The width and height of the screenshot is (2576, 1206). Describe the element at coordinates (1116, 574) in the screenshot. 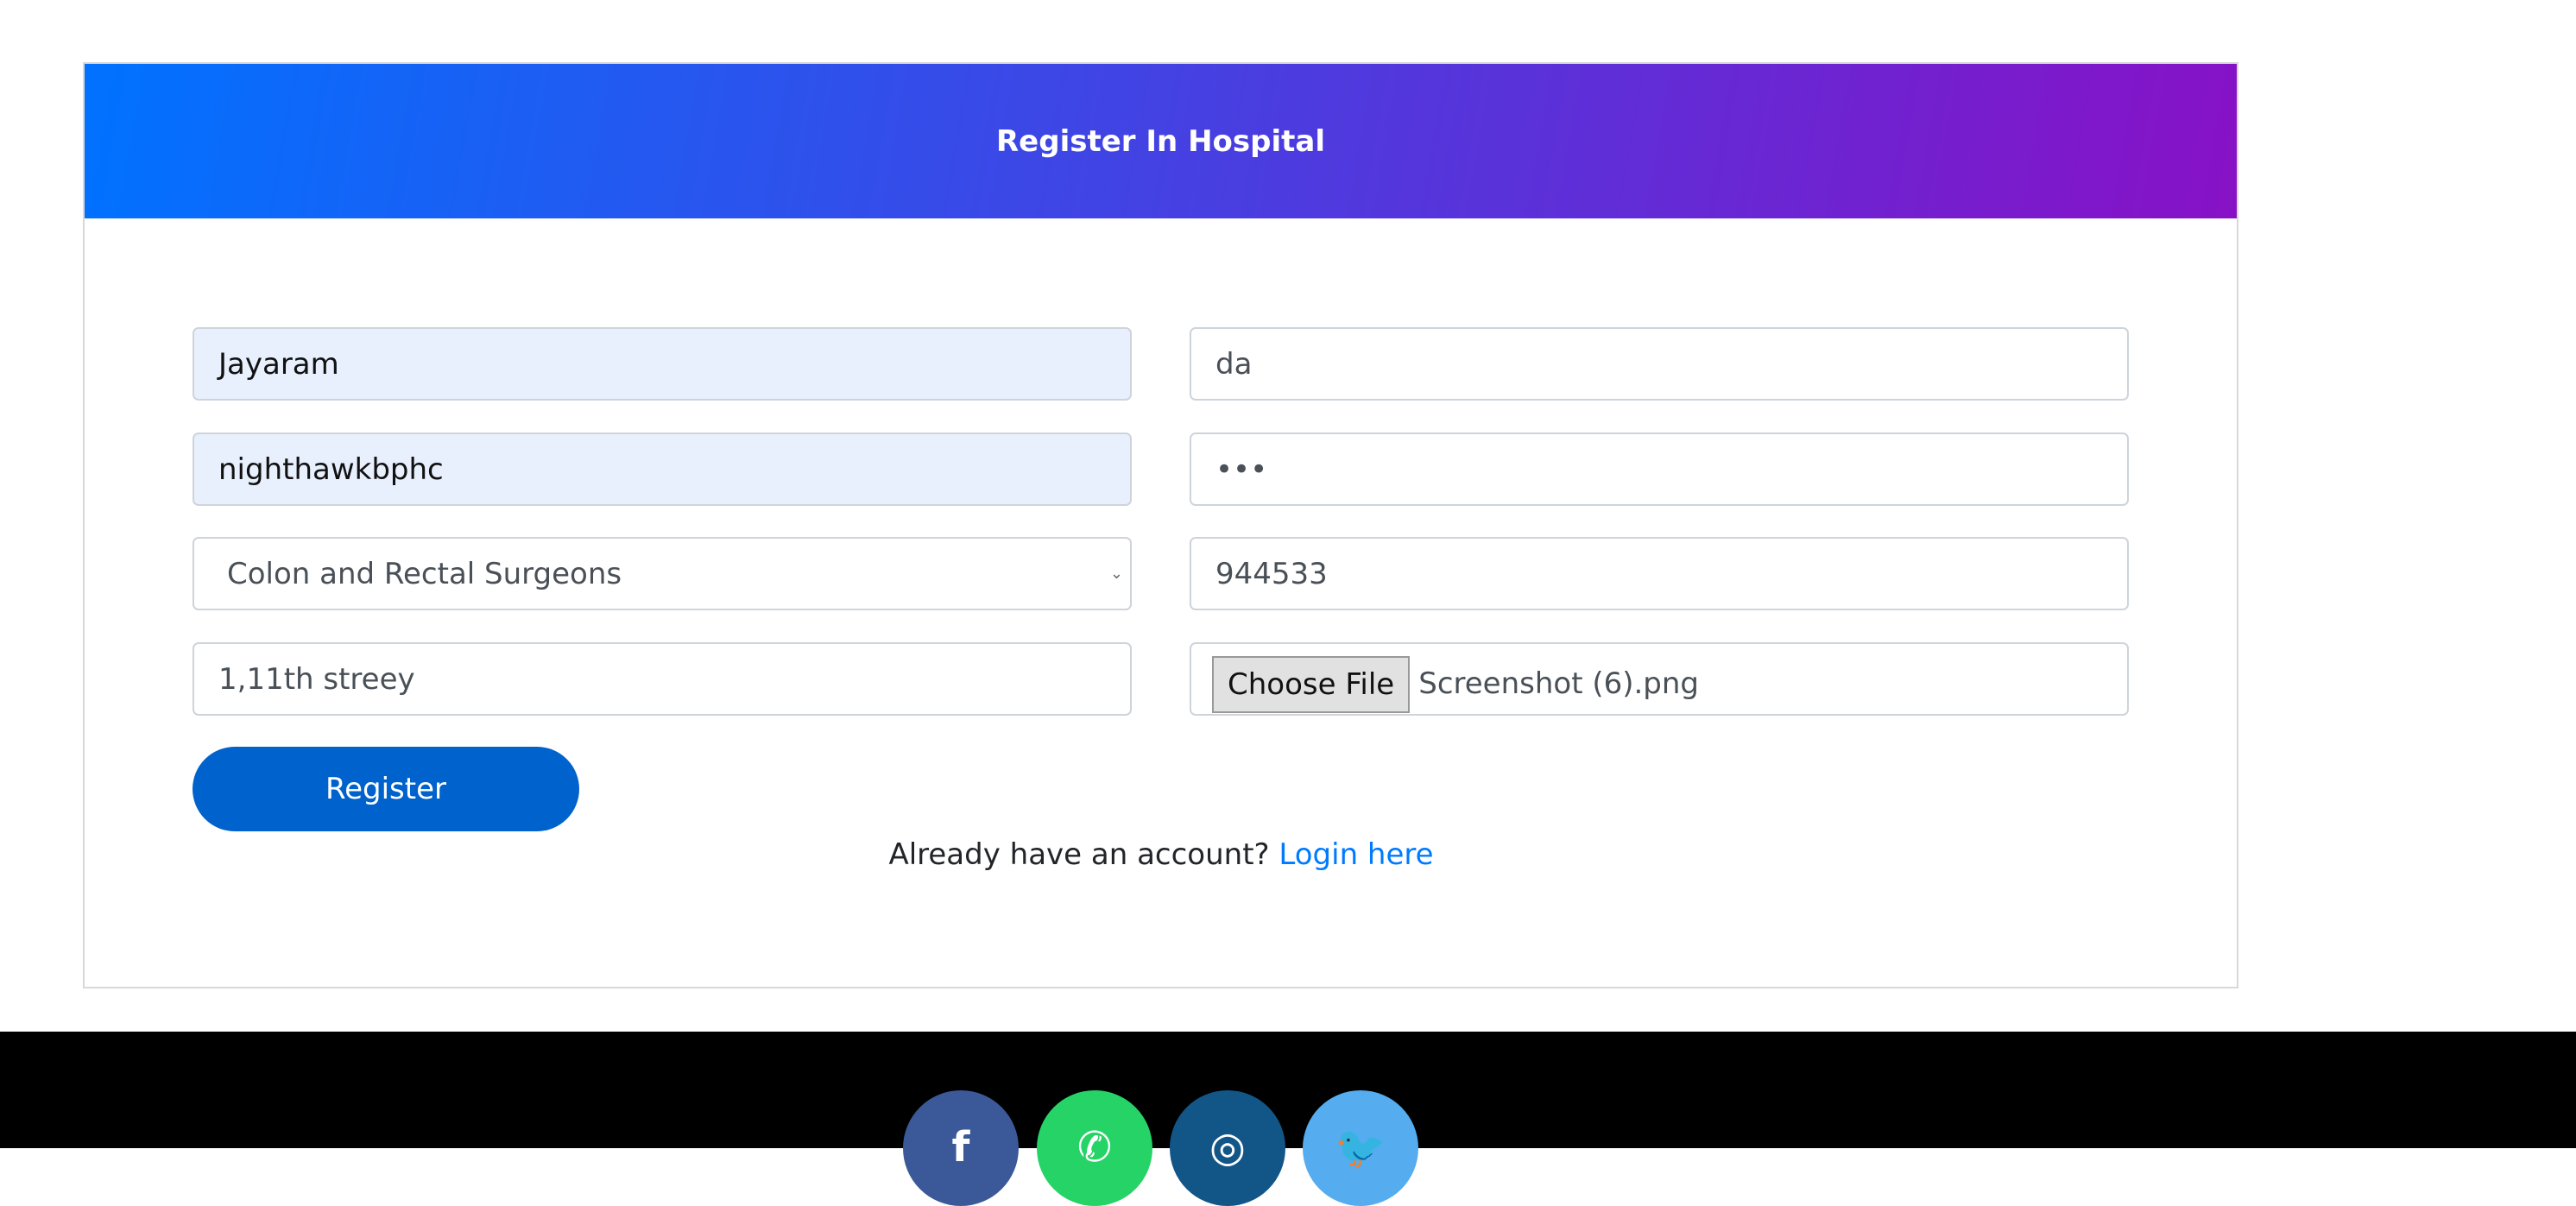

I see `chevron-down-icon: ⌄` at that location.